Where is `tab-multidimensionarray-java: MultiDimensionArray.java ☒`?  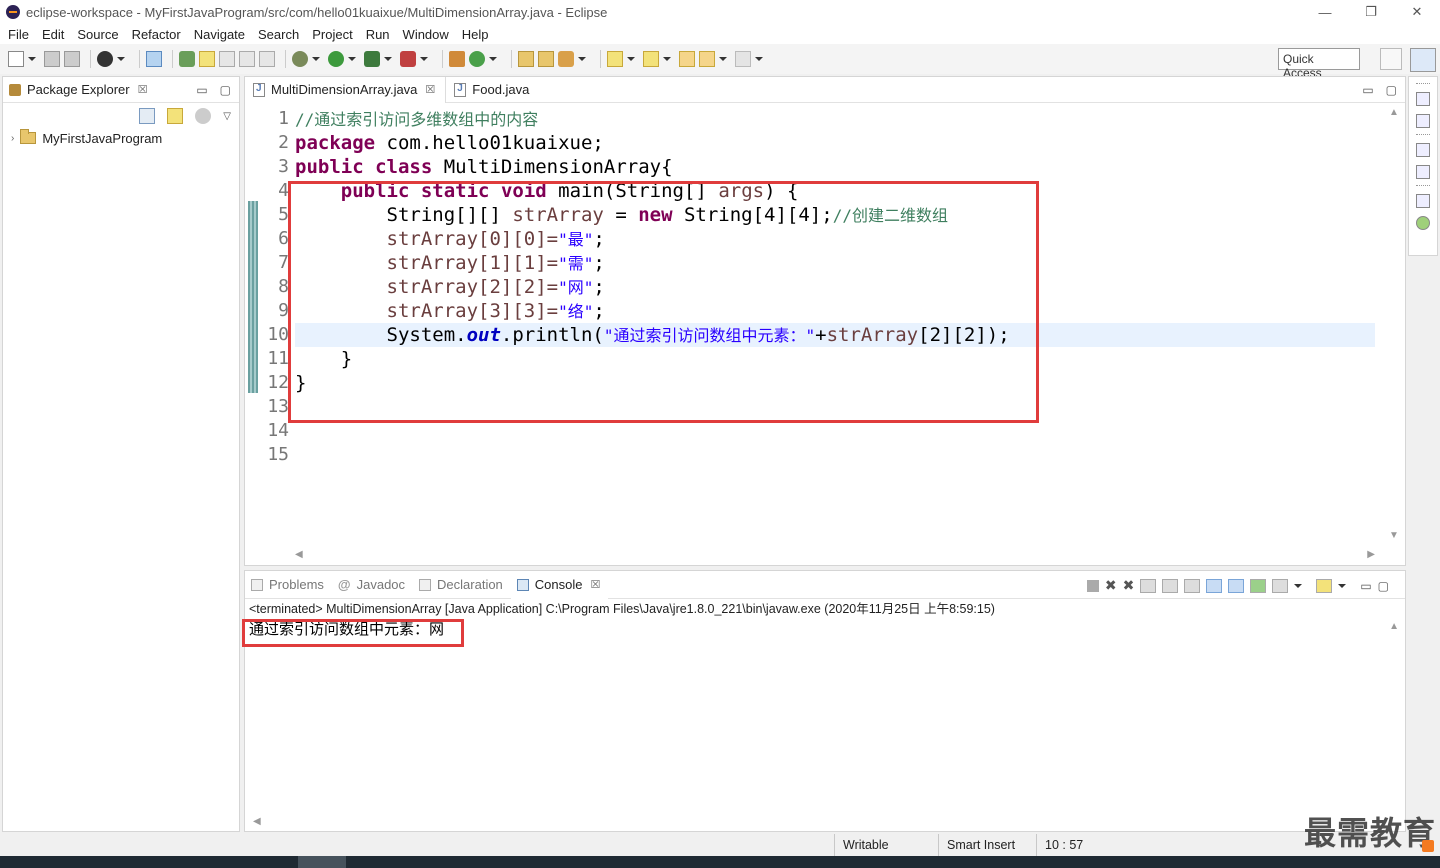
tab-multidimensionarray-java: MultiDimensionArray.java ☒ is located at coordinates (346, 89).